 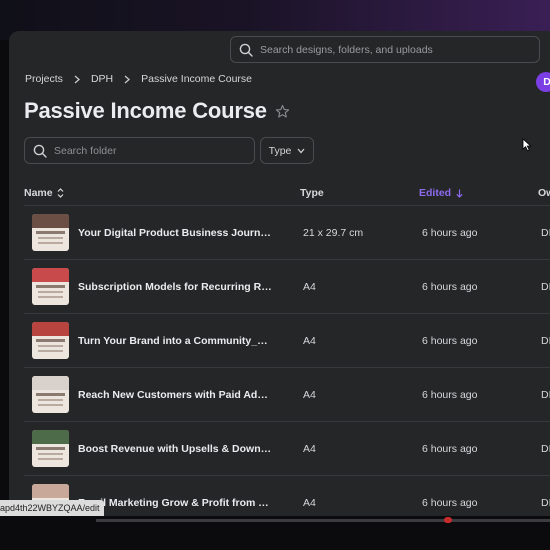 I want to click on global-search-input: Search designs, folders, and uploads, so click(x=385, y=49).